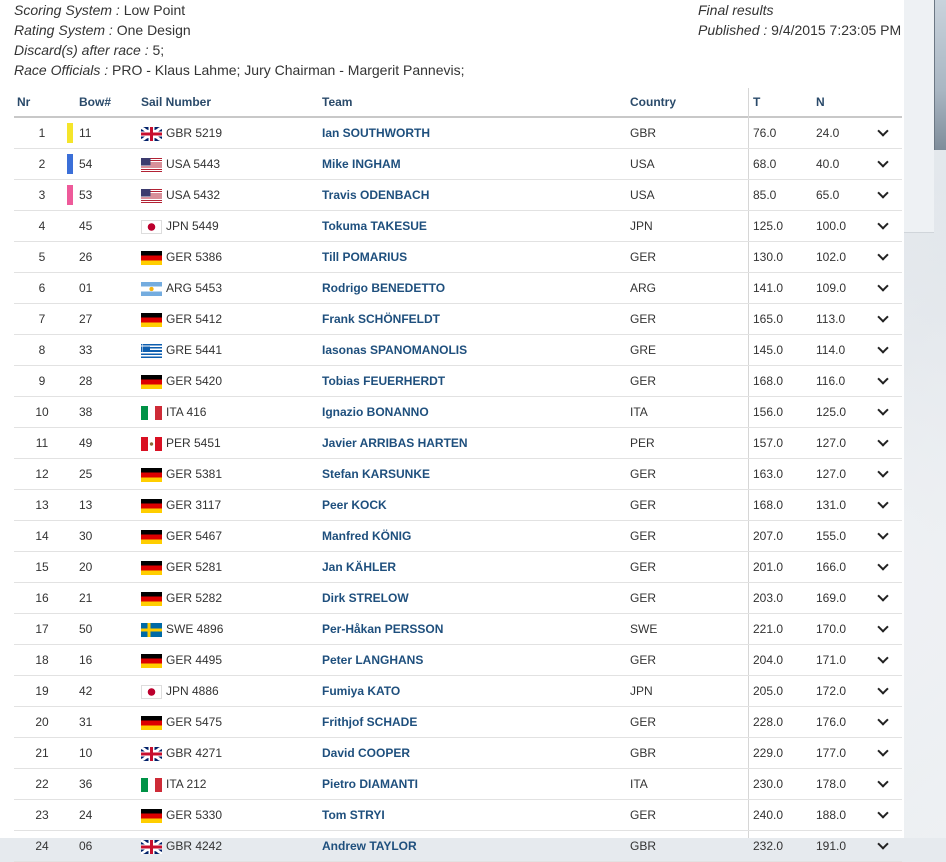 This screenshot has width=946, height=862. Describe the element at coordinates (372, 660) in the screenshot. I see `team-name: Peter LANGHANS` at that location.